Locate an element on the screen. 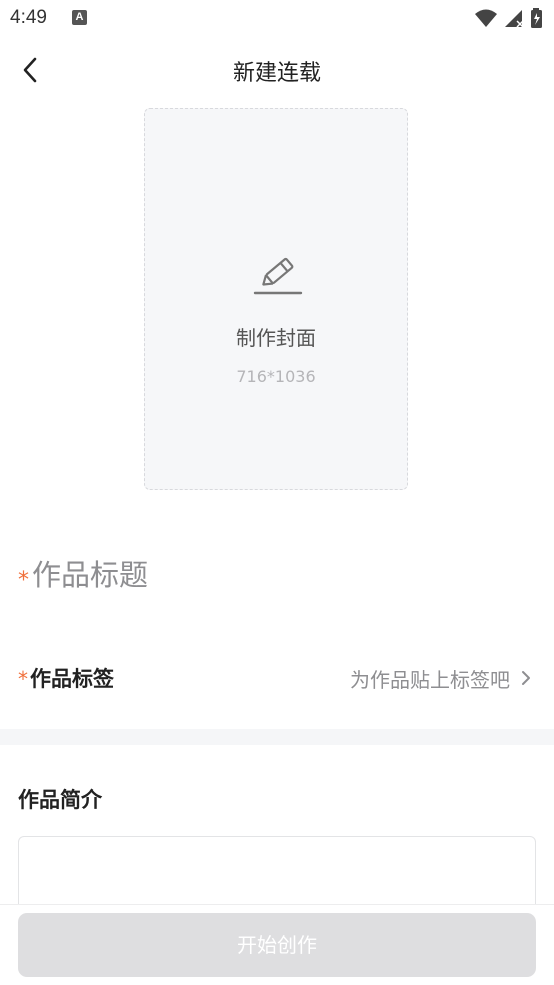 The image size is (554, 985). status-icons is located at coordinates (509, 18).